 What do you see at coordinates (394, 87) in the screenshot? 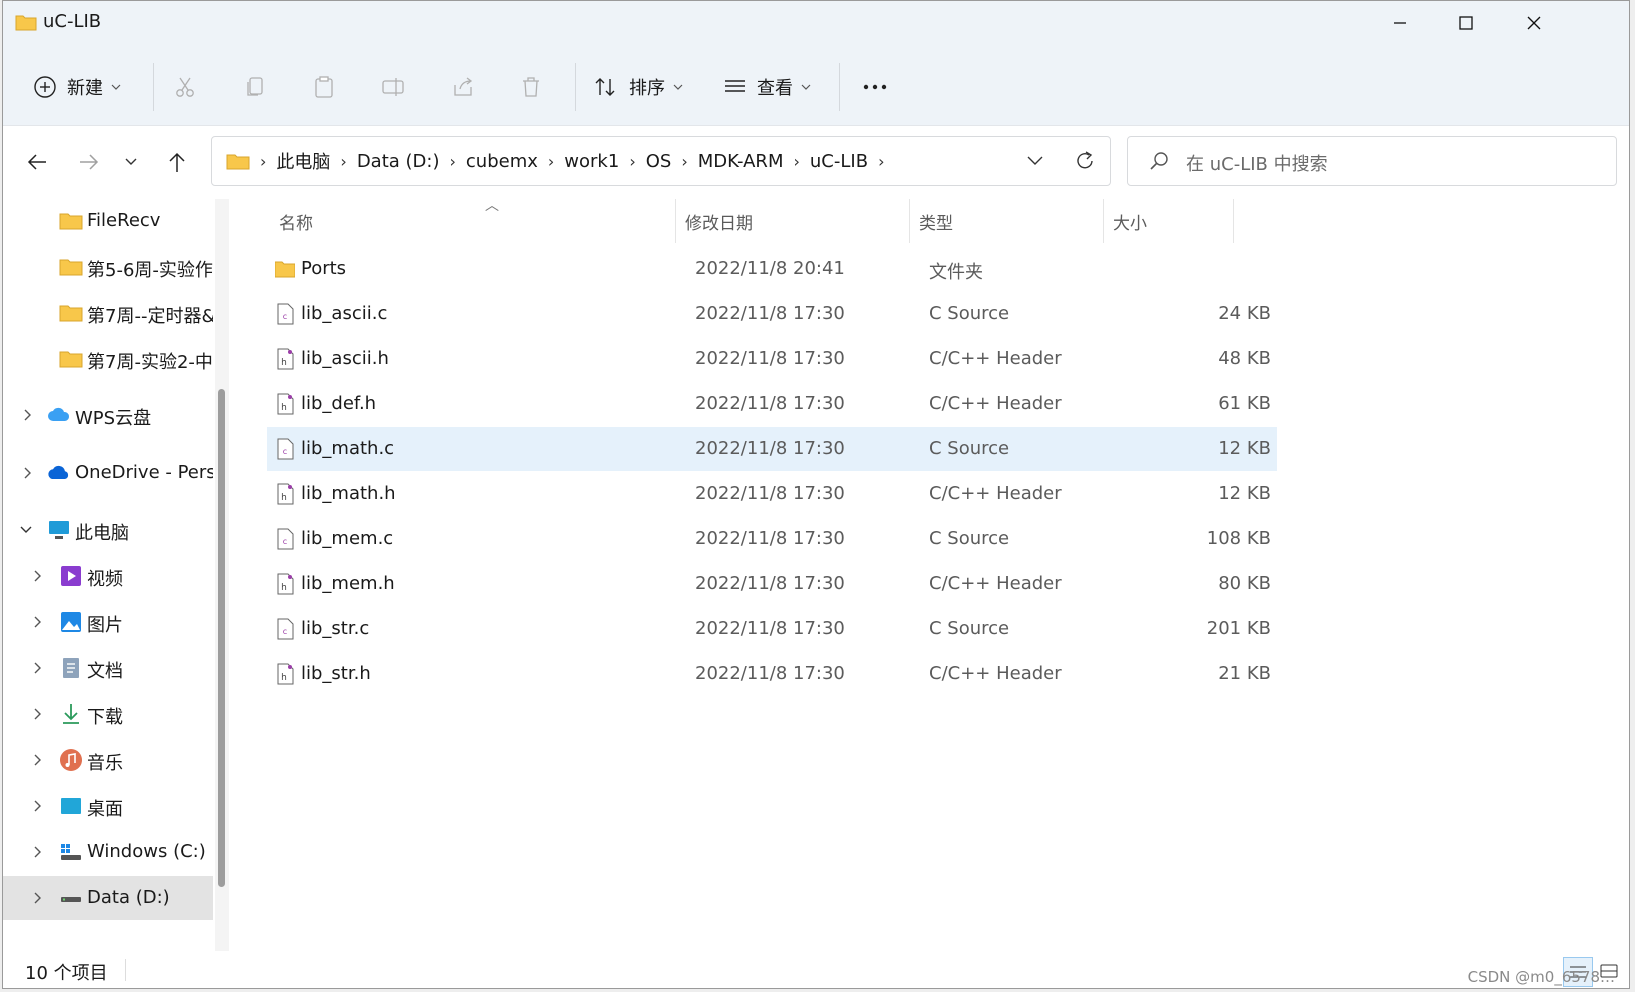
I see `rename-button` at bounding box center [394, 87].